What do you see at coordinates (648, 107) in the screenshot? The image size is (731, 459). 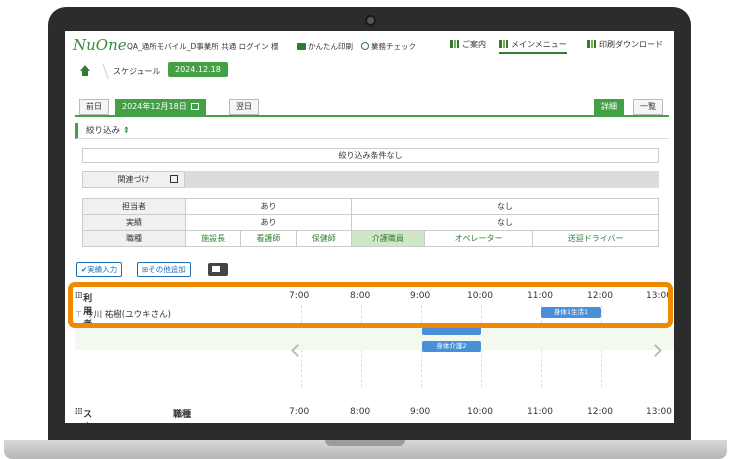 I see `tab-list: 一覧` at bounding box center [648, 107].